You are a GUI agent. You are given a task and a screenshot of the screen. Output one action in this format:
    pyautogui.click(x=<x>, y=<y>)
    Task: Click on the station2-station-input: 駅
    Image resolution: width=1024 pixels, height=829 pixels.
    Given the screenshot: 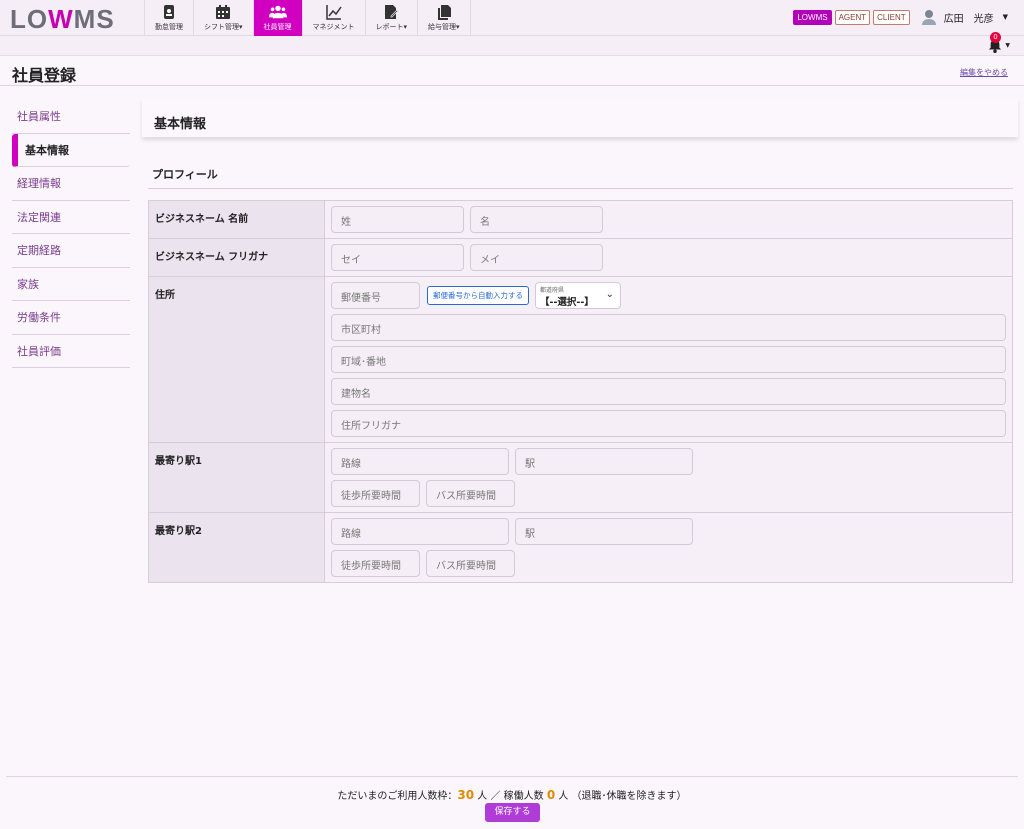 What is the action you would take?
    pyautogui.click(x=604, y=531)
    